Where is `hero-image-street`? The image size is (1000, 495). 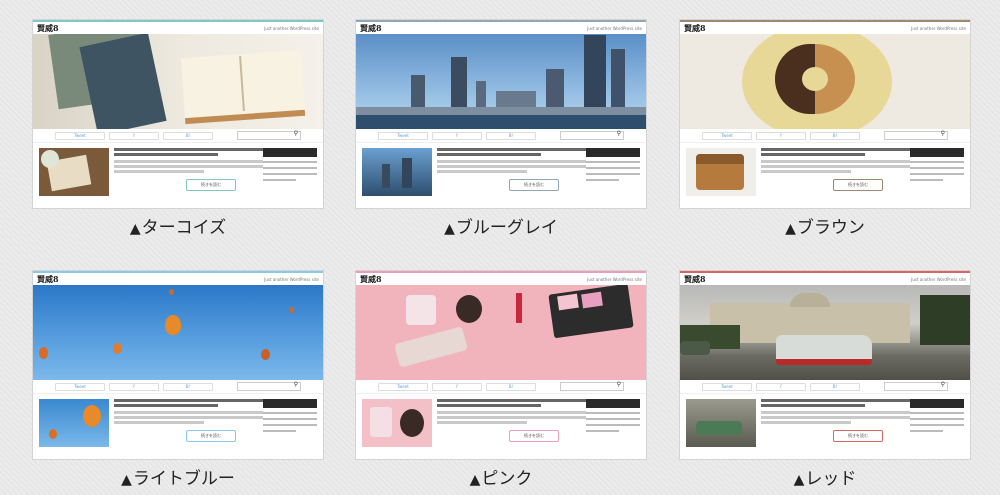
hero-image-street is located at coordinates (825, 332).